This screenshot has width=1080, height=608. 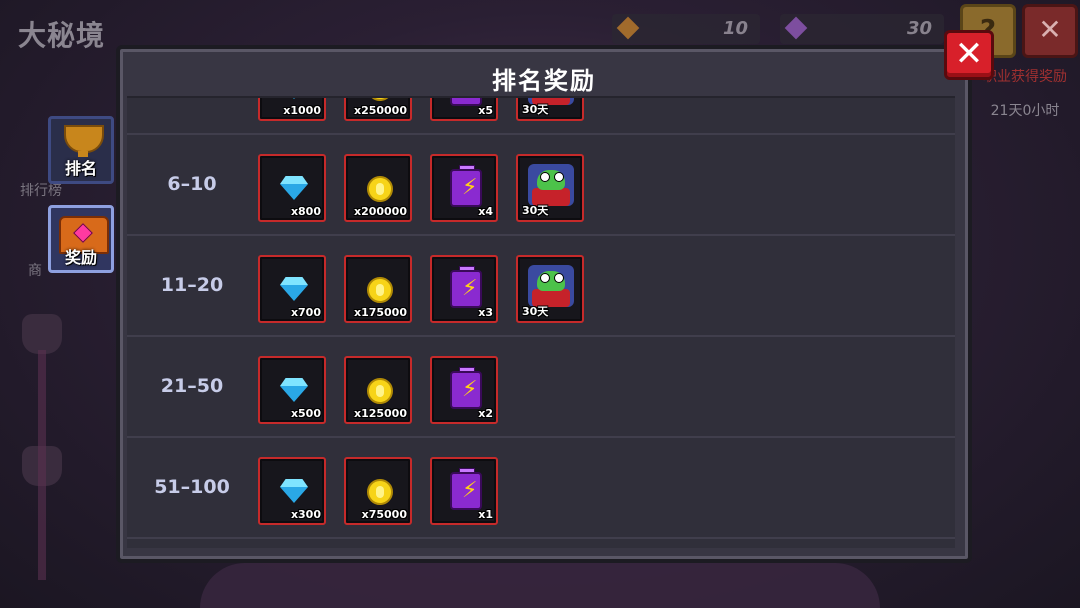 I want to click on reward-slot: ⚡ x5, so click(x=464, y=109).